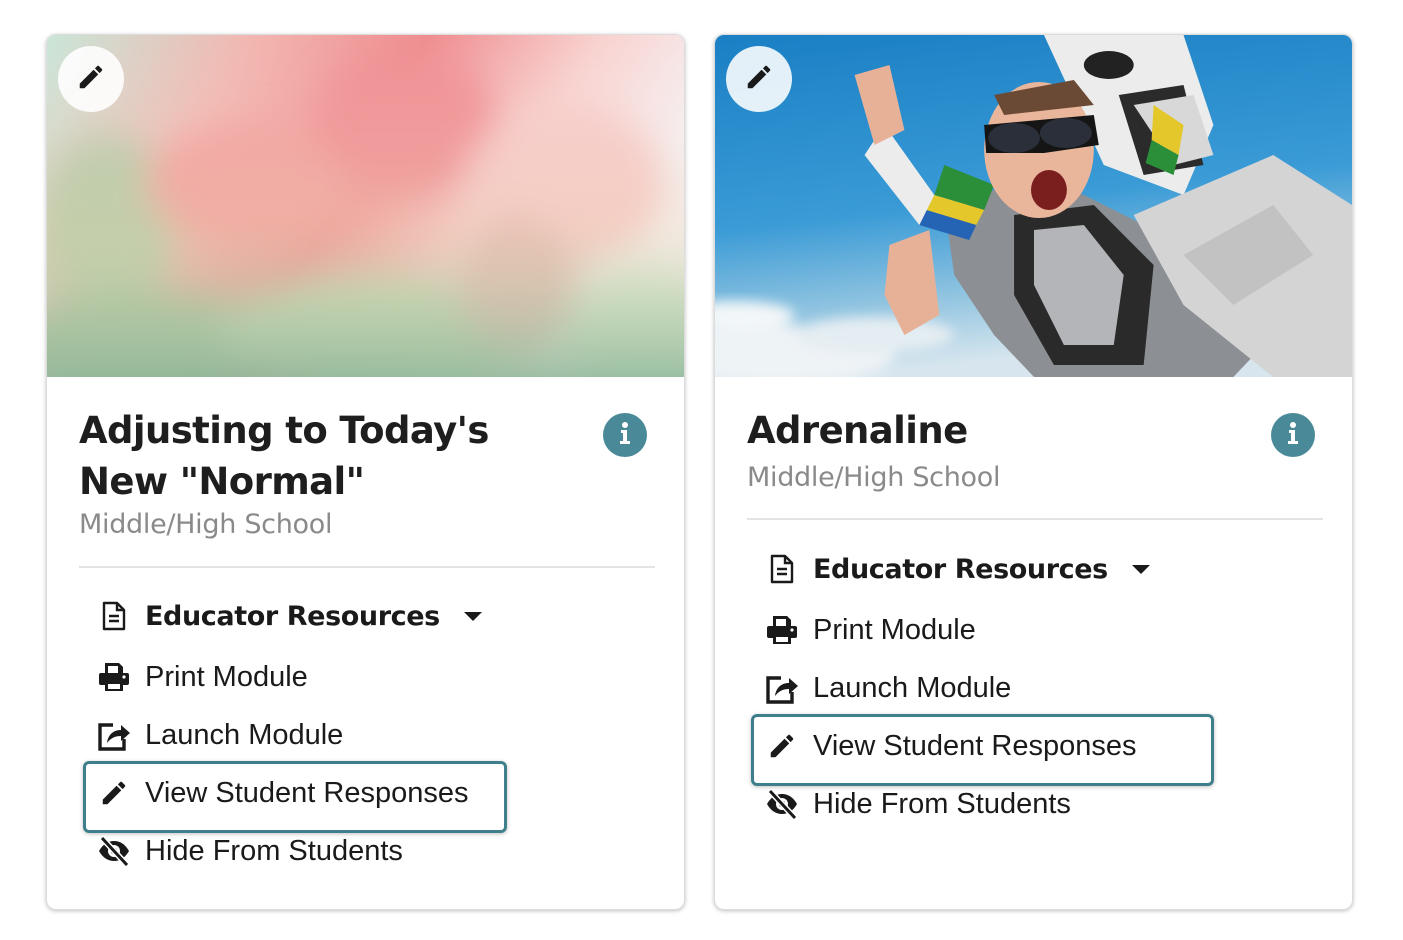 Image resolution: width=1403 pixels, height=940 pixels. I want to click on module-title: Adrenaline, so click(857, 430).